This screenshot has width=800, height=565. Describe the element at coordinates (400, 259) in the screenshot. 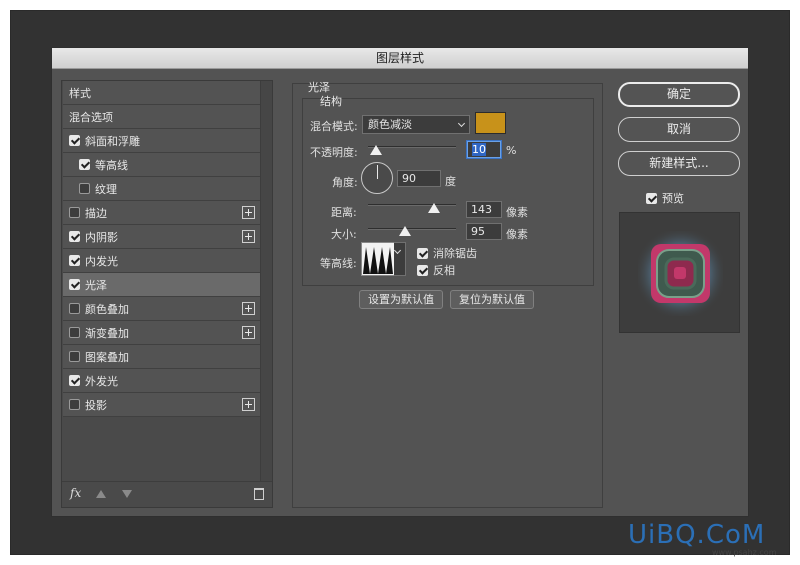

I see `contour-dropdown` at that location.